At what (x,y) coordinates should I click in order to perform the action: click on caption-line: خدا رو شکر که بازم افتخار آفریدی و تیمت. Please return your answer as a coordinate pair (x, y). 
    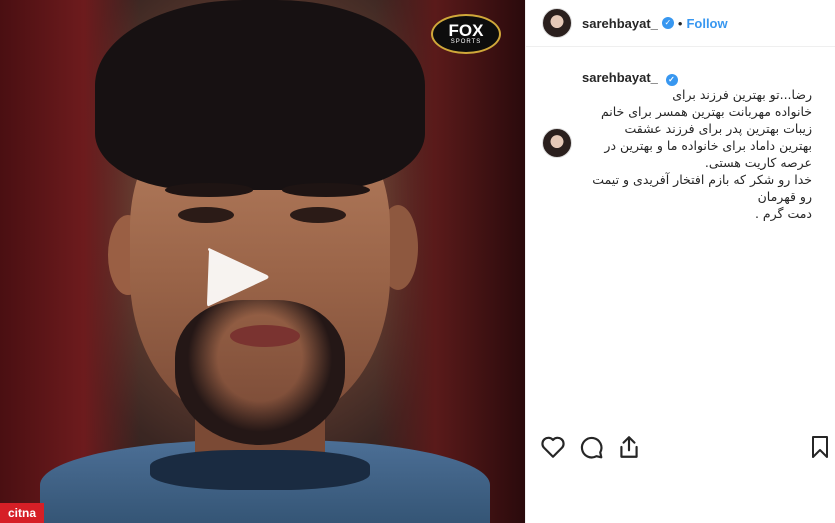
    Looking at the image, I should click on (702, 179).